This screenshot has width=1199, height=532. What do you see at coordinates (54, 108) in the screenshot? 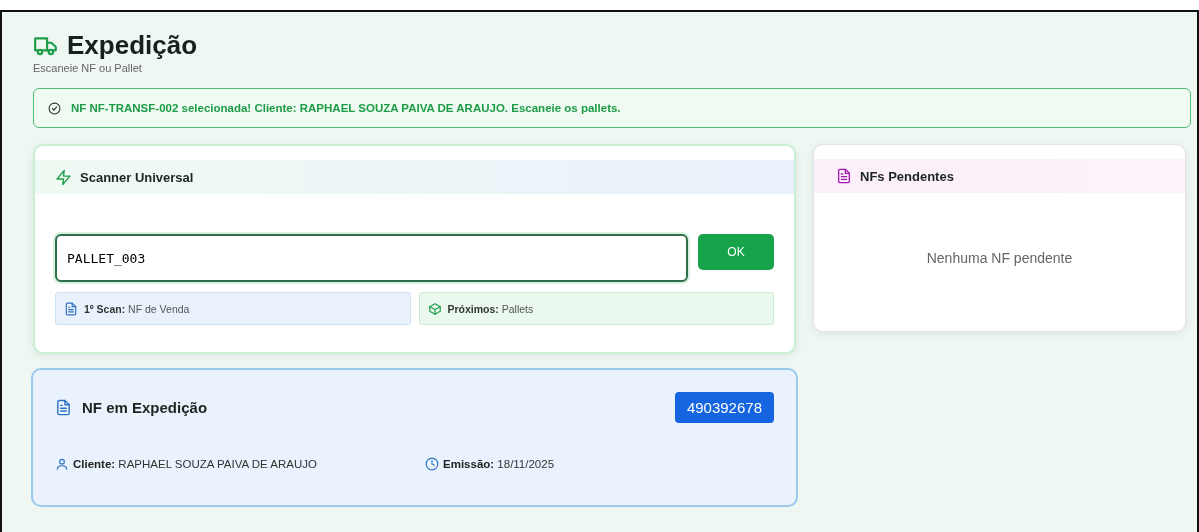
I see `check-circle-icon` at bounding box center [54, 108].